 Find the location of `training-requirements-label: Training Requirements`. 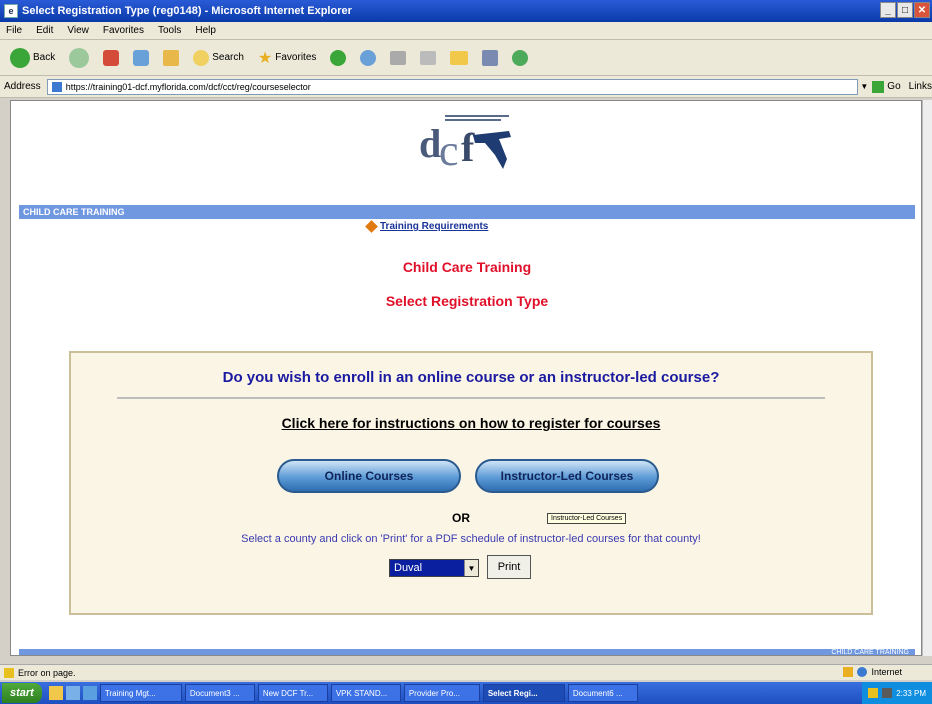

training-requirements-label: Training Requirements is located at coordinates (434, 226).